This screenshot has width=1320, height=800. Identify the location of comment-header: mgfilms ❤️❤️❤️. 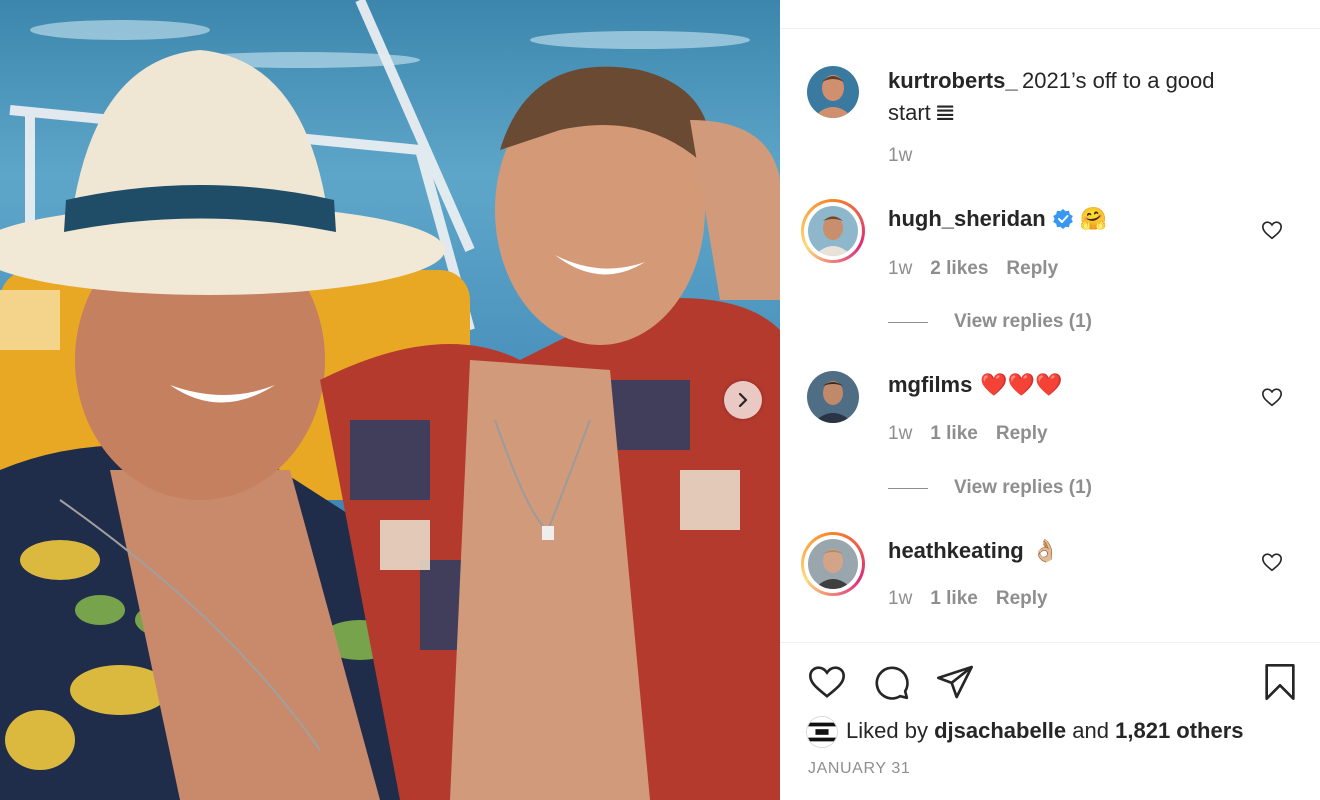
(975, 385).